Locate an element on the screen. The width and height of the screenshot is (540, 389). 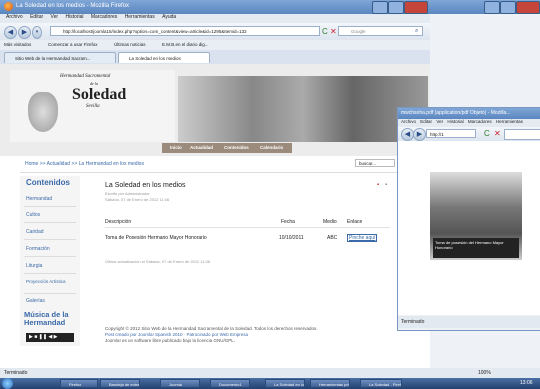
col-header-descripcion: Descripción is located at coordinates (118, 222).